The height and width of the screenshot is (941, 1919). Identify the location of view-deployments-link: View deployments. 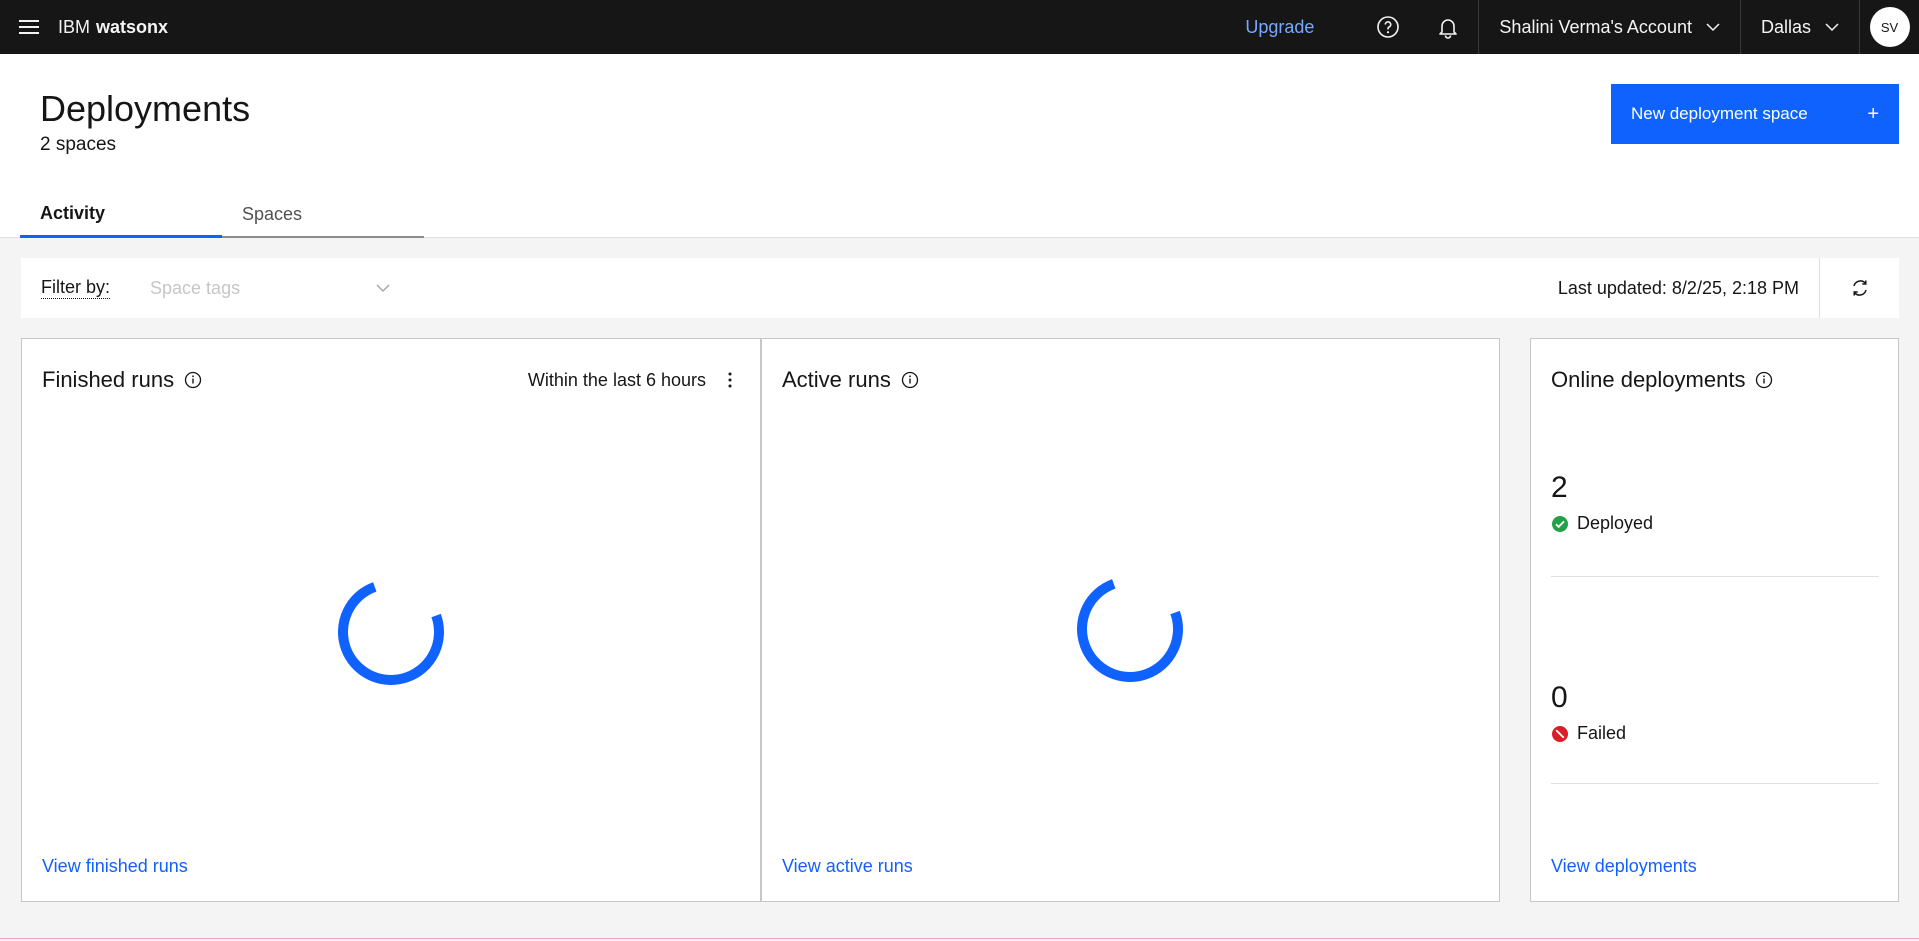
(1624, 866).